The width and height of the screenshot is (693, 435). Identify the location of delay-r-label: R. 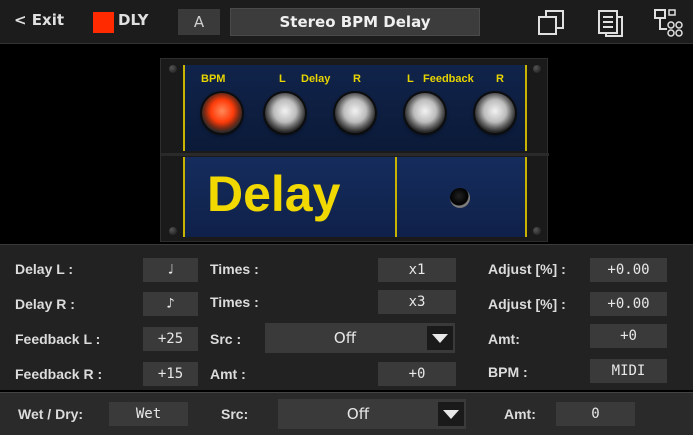
(357, 79).